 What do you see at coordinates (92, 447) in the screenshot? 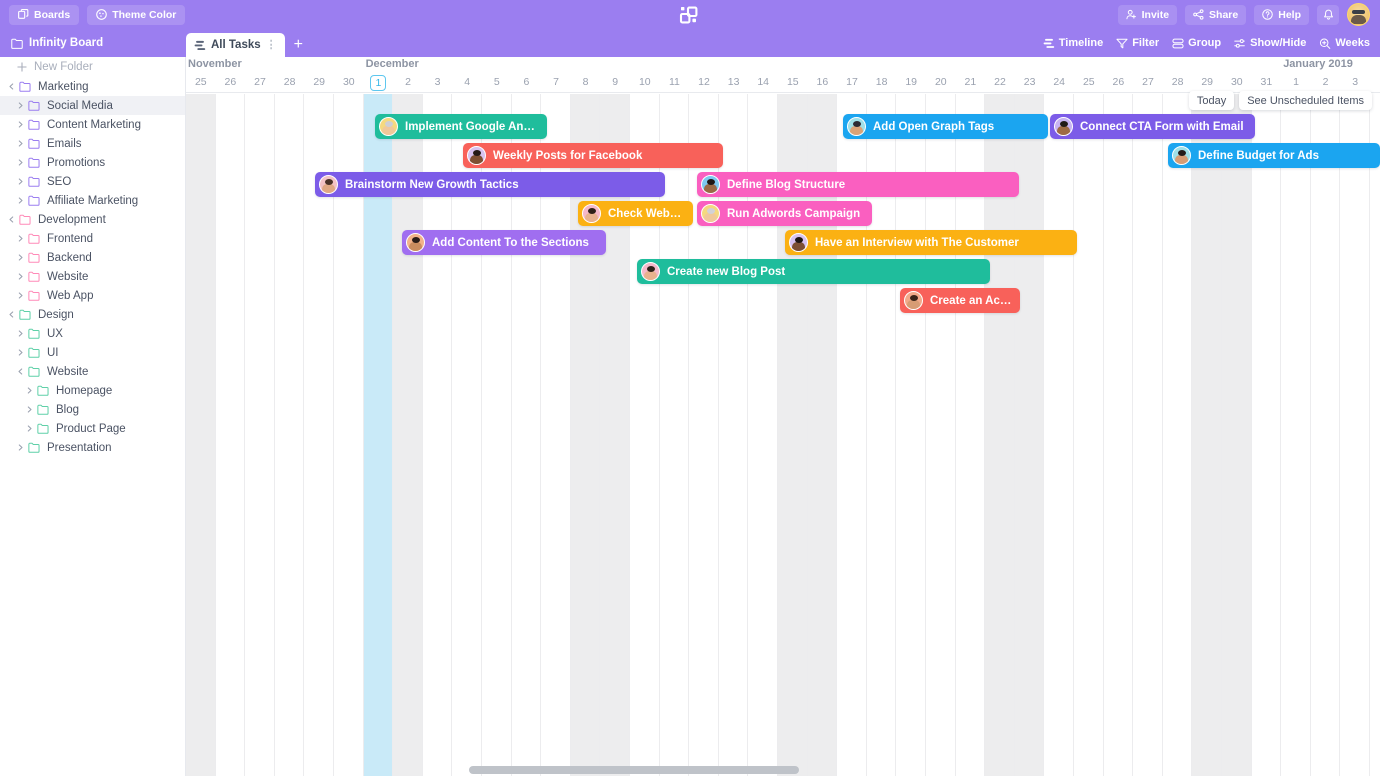
I see `sidebar-item-presentation: Presentation` at bounding box center [92, 447].